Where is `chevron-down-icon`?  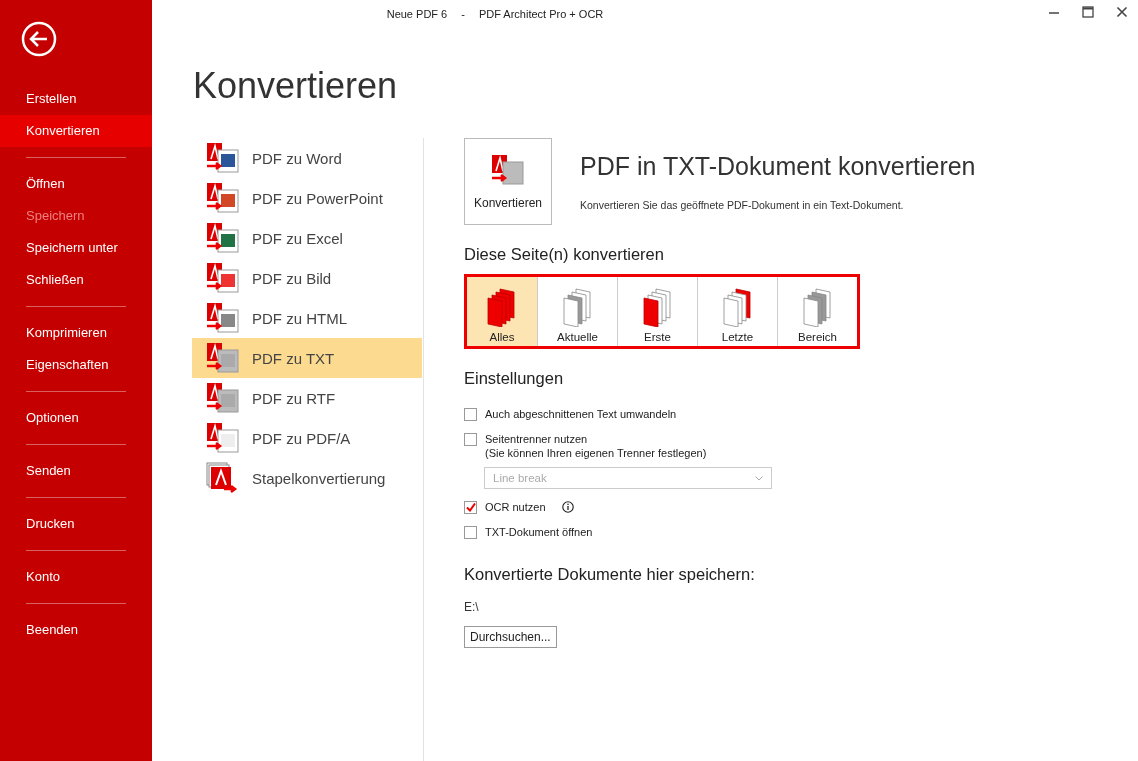 chevron-down-icon is located at coordinates (759, 478).